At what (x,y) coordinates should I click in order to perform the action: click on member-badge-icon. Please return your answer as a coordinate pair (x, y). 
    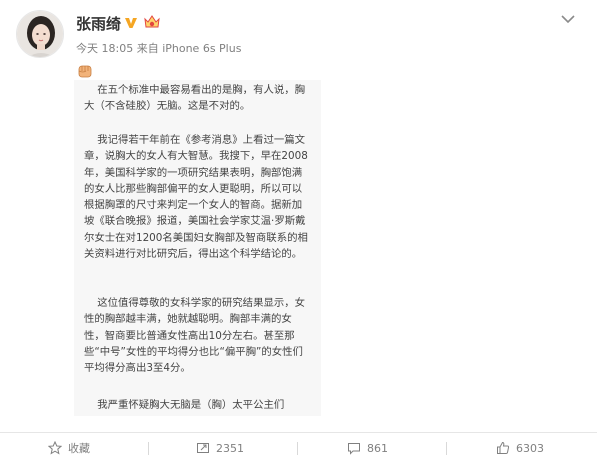
    Looking at the image, I should click on (152, 22).